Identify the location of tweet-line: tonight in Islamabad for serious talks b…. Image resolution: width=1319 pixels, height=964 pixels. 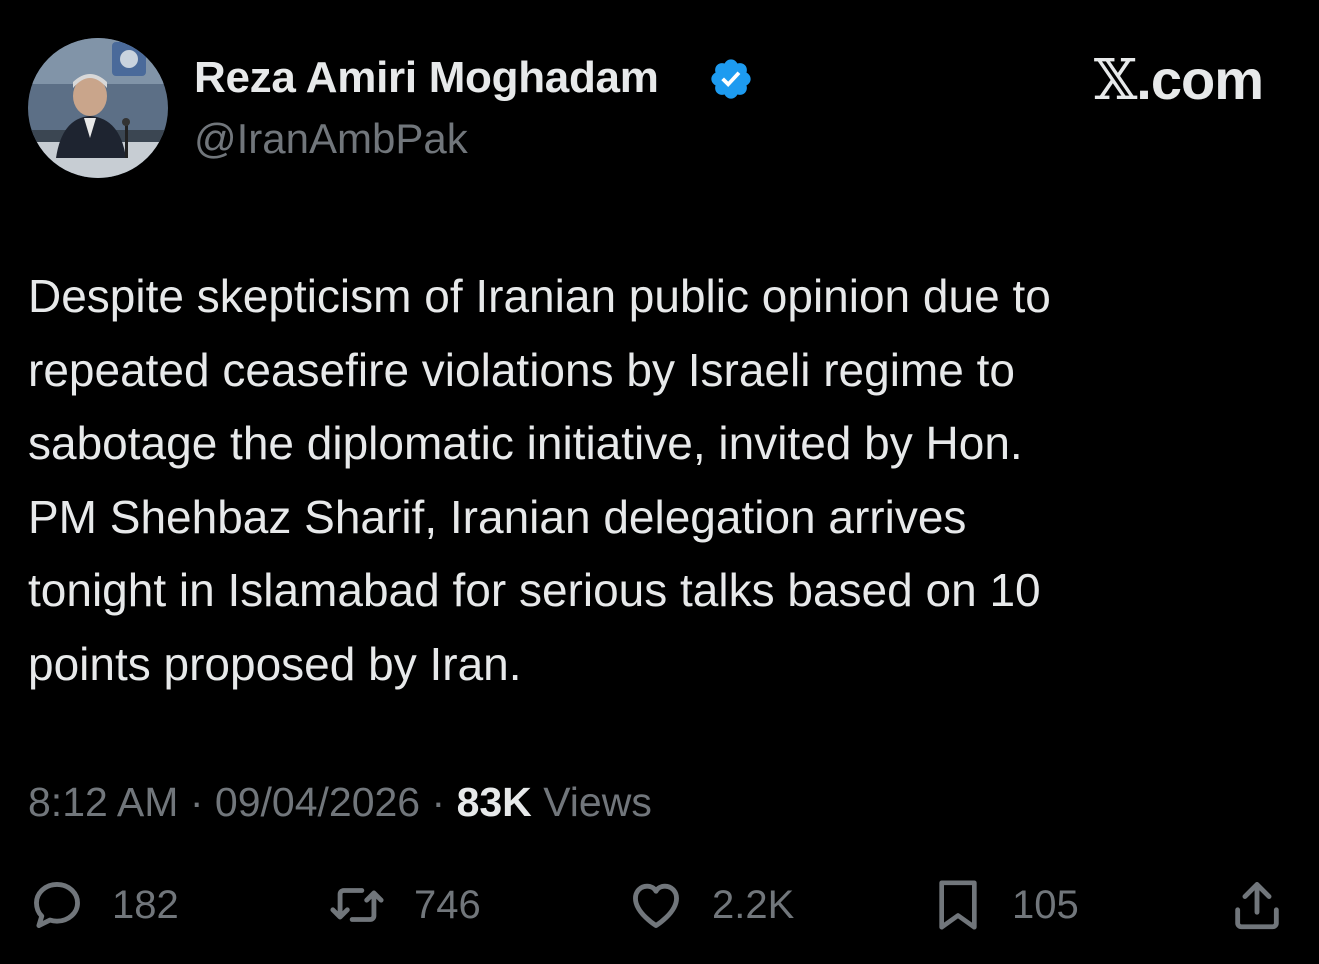
(534, 590).